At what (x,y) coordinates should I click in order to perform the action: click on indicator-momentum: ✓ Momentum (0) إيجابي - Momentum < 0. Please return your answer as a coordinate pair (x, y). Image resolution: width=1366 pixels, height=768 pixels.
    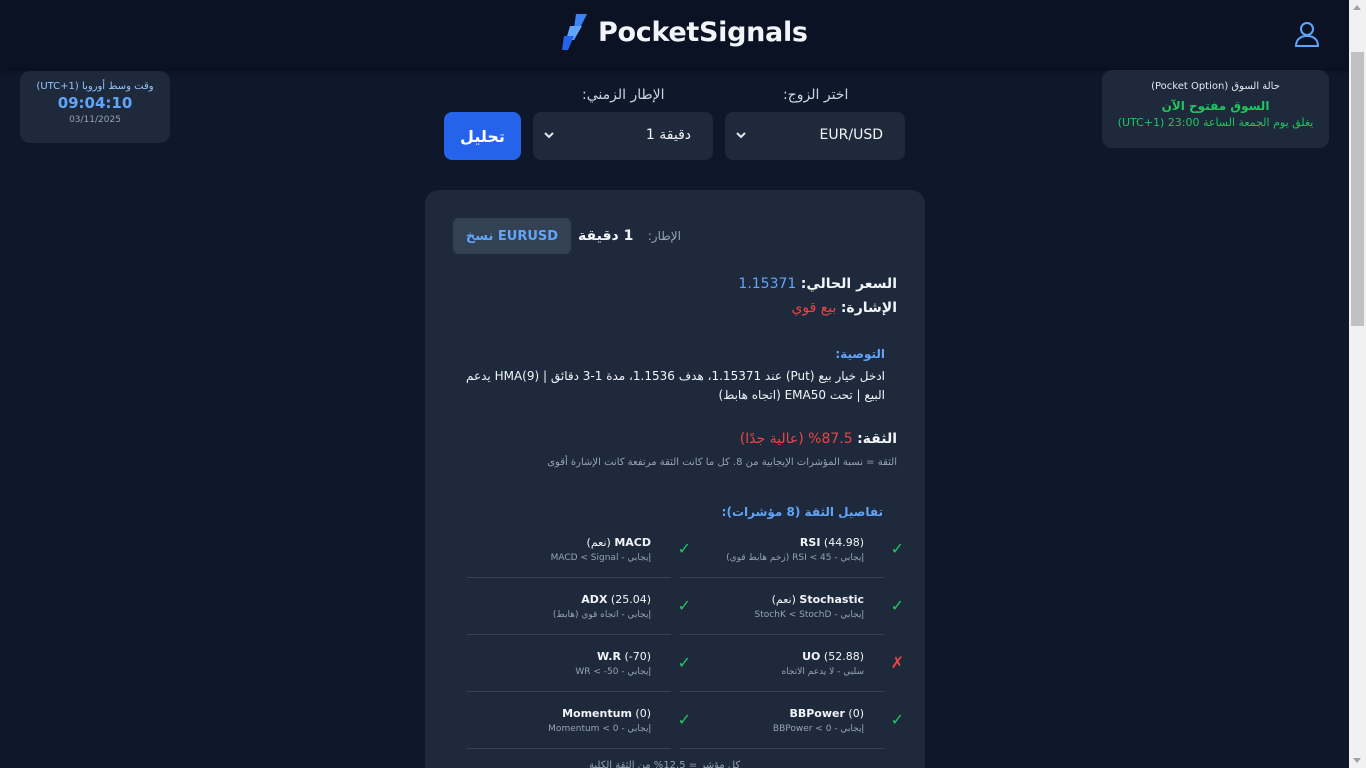
    Looking at the image, I should click on (579, 726).